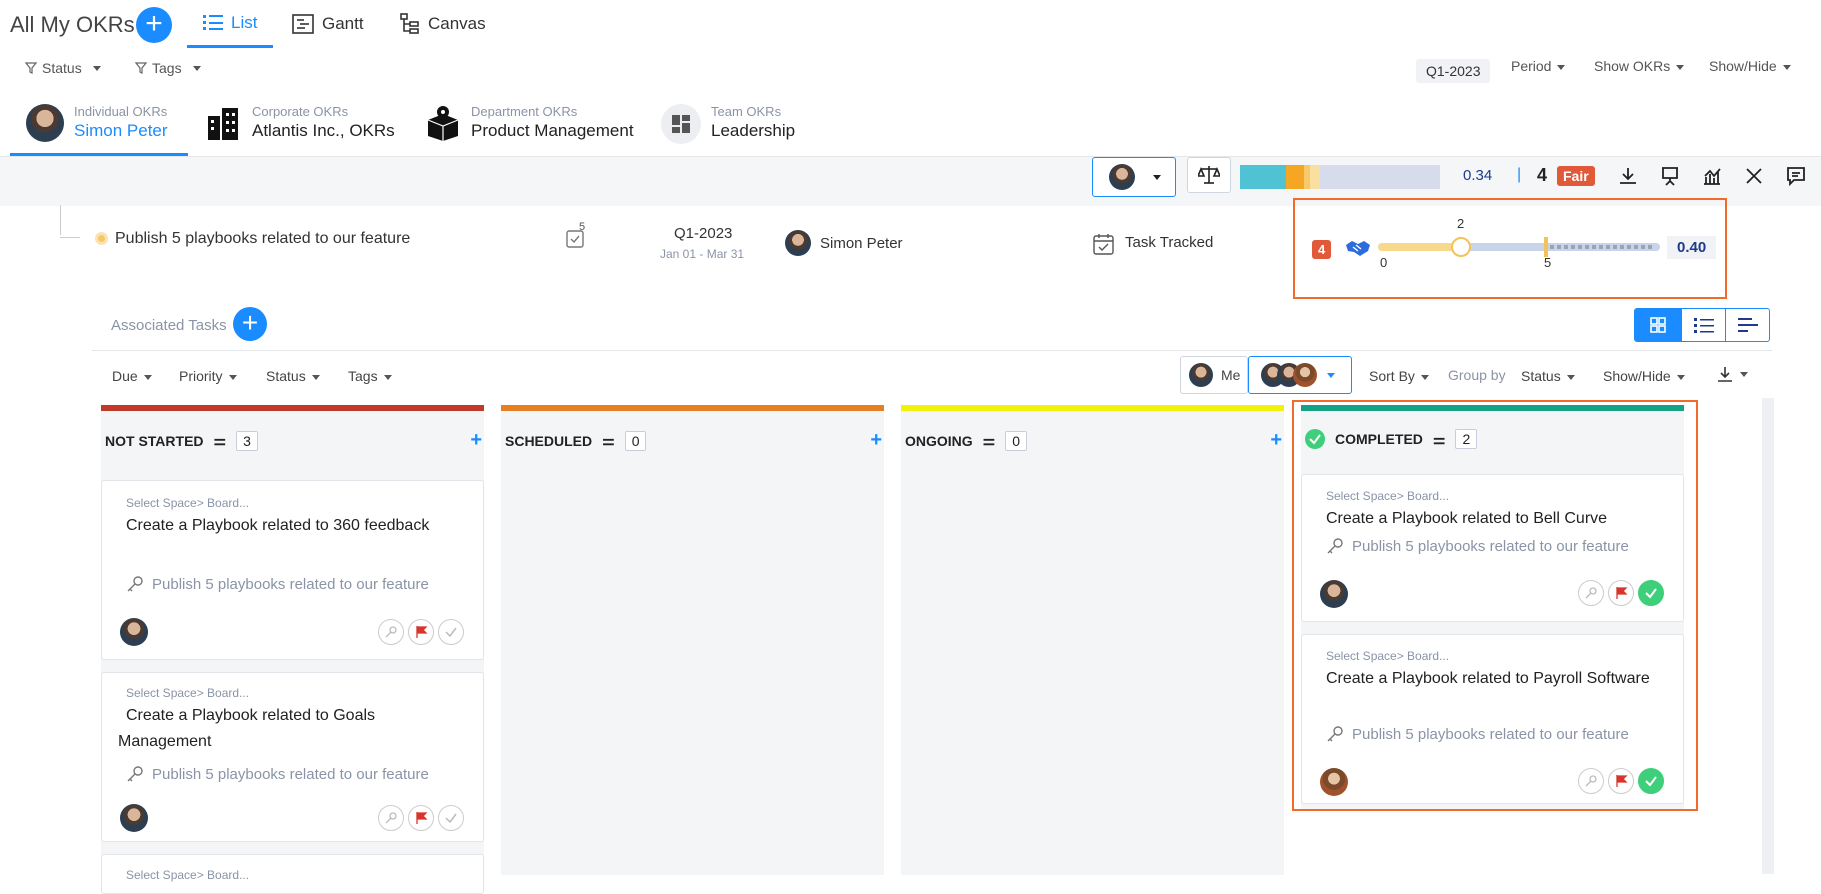 The height and width of the screenshot is (894, 1821). What do you see at coordinates (1495, 605) in the screenshot?
I see `completed-column-highlight` at bounding box center [1495, 605].